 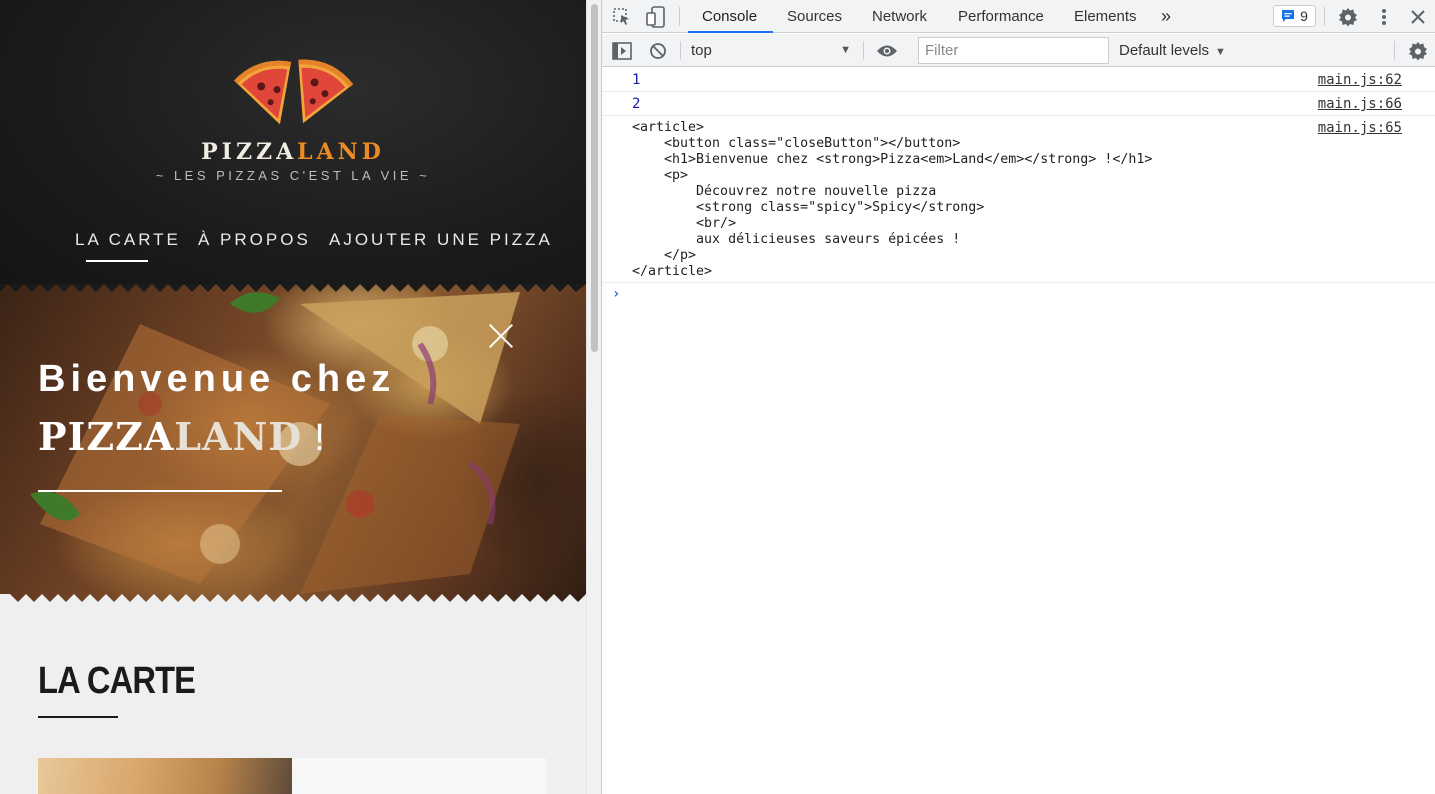 What do you see at coordinates (622, 50) in the screenshot?
I see `show-sidebar-icon` at bounding box center [622, 50].